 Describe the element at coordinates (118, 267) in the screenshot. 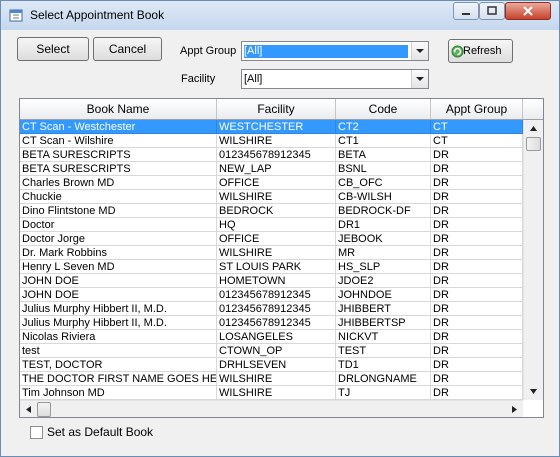

I see `cell-book-name: Henry L Seven MD` at that location.